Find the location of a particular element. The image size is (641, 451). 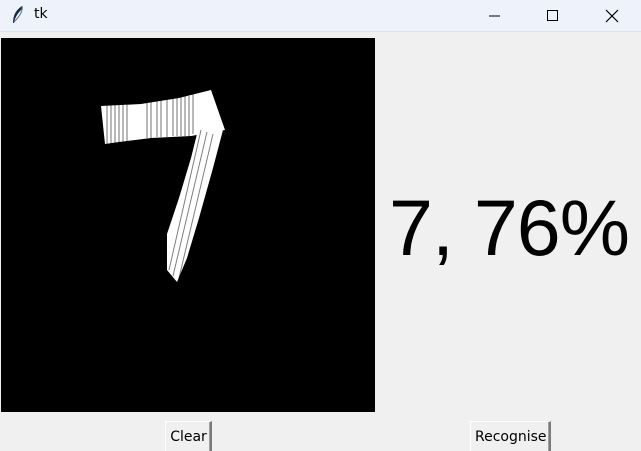

minimize-button is located at coordinates (495, 15).